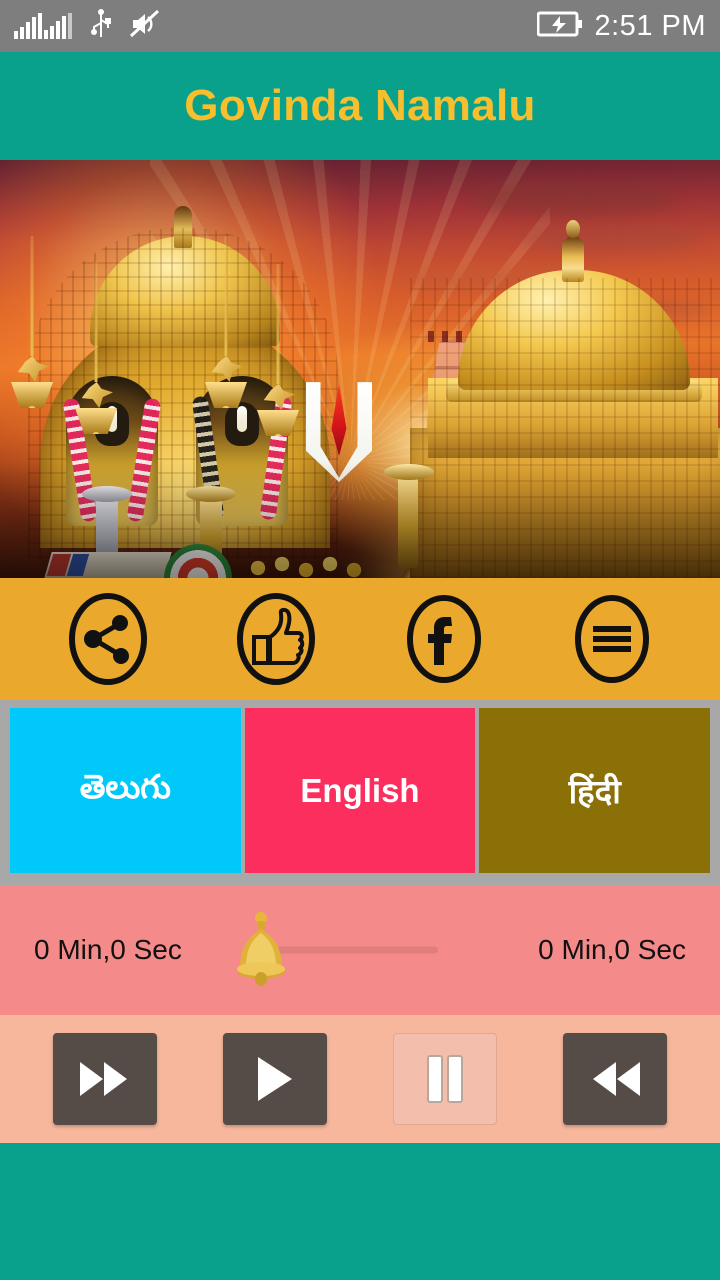  I want to click on rewind-button, so click(615, 1079).